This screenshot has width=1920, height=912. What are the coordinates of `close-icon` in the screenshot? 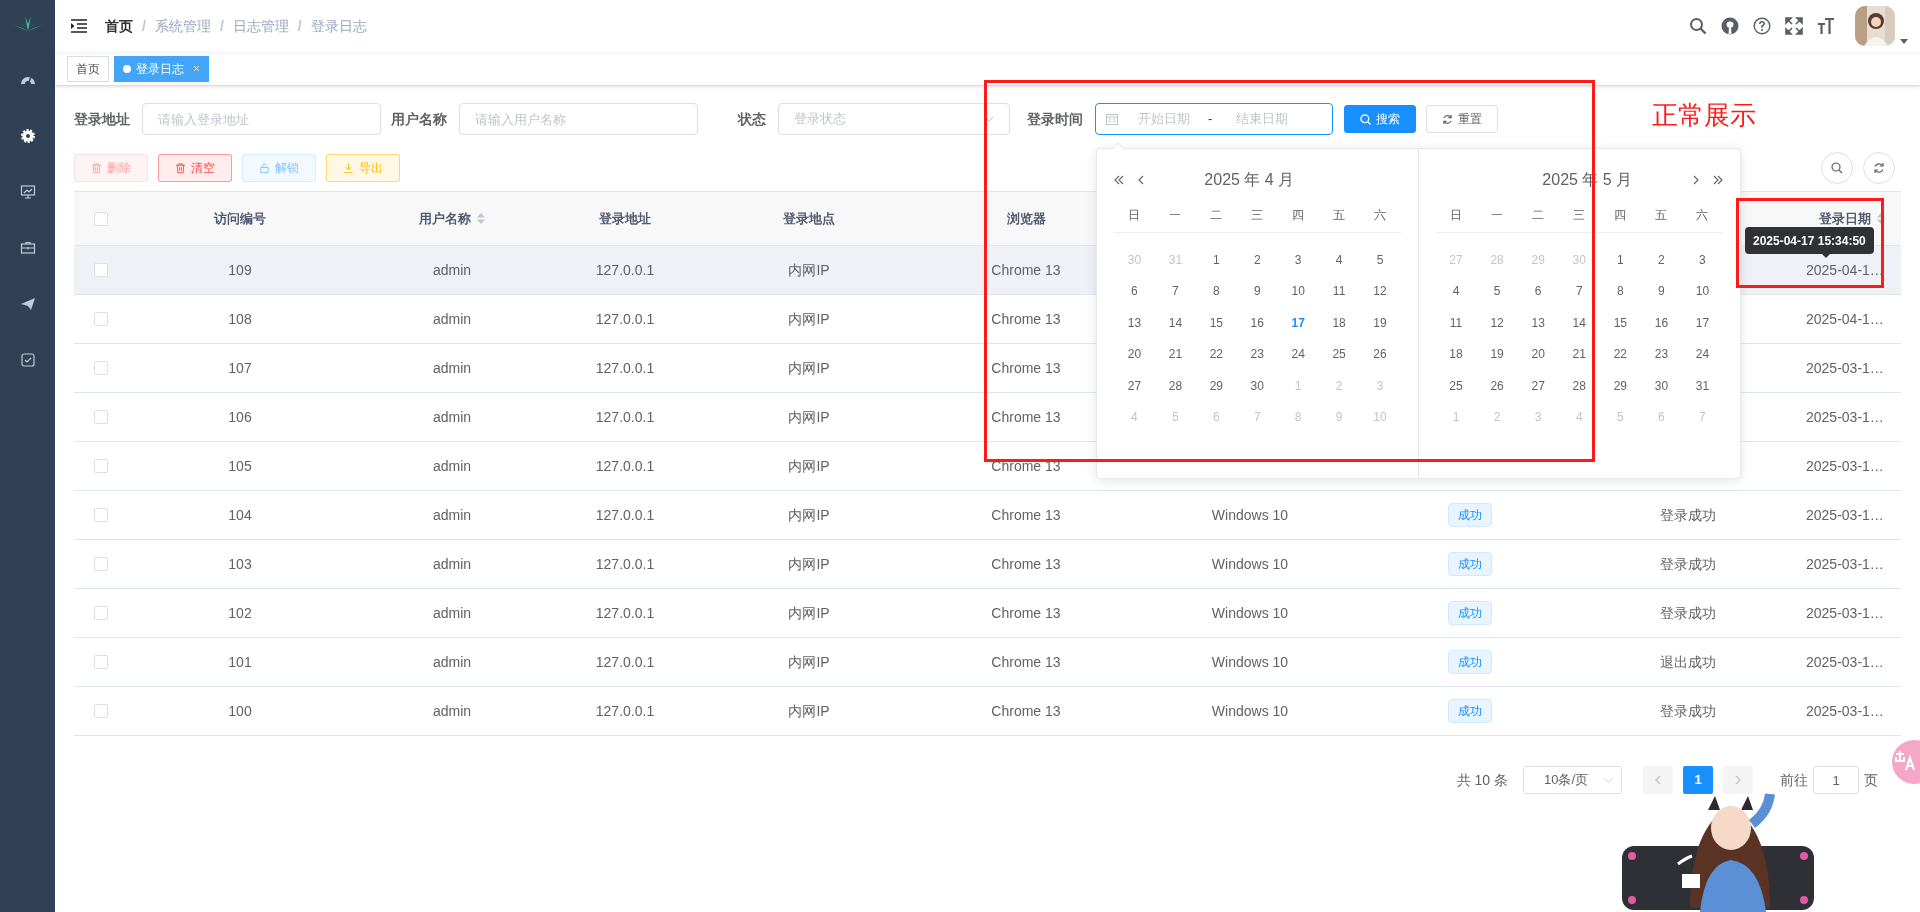 It's located at (196, 68).